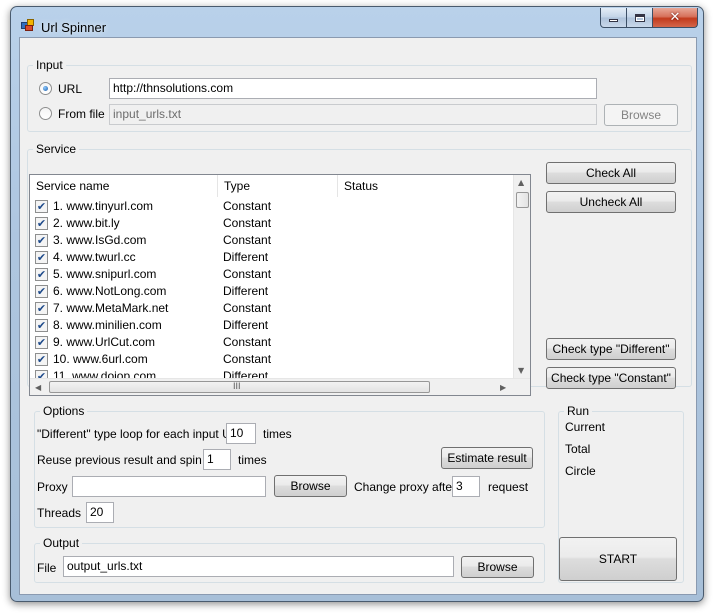  Describe the element at coordinates (252, 460) in the screenshot. I see `reuse-unit-label: times` at that location.